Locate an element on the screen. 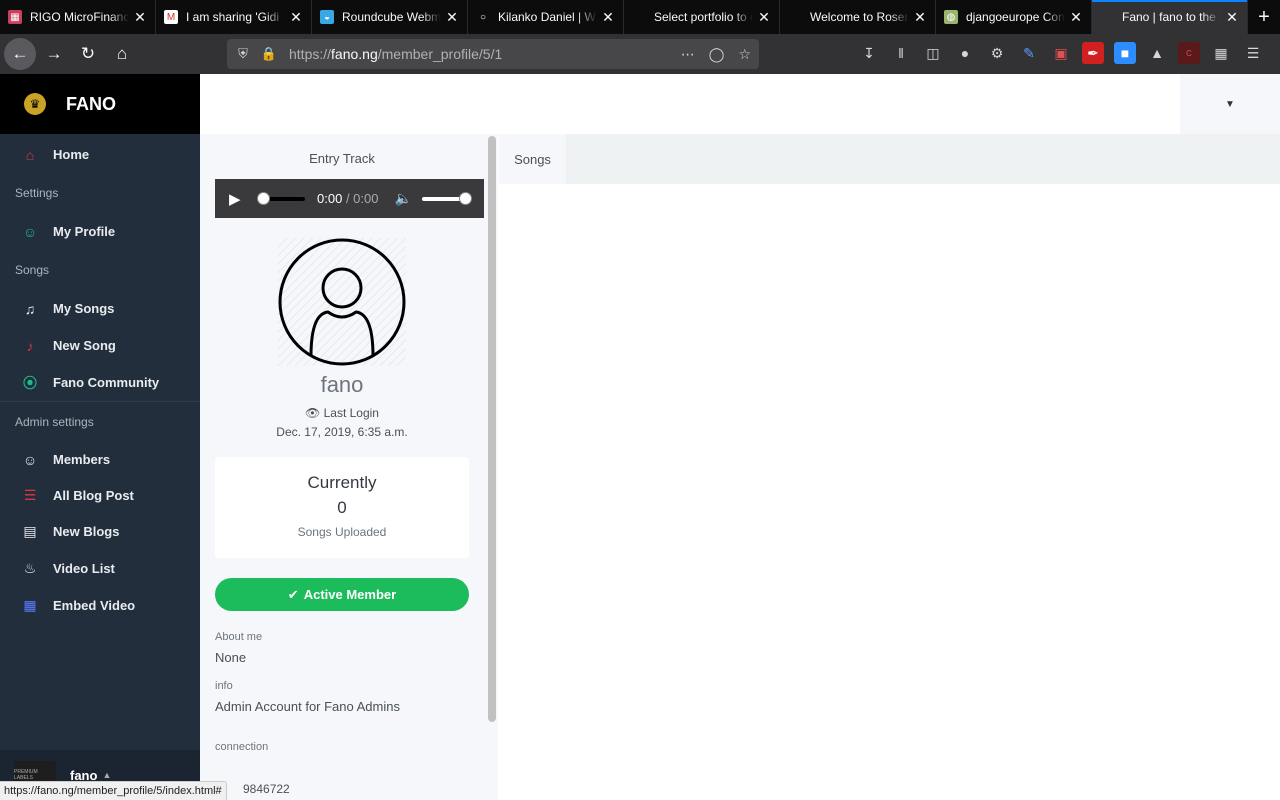 Image resolution: width=1280 pixels, height=800 pixels. tab-title: djangoeurope Con is located at coordinates (1015, 17).